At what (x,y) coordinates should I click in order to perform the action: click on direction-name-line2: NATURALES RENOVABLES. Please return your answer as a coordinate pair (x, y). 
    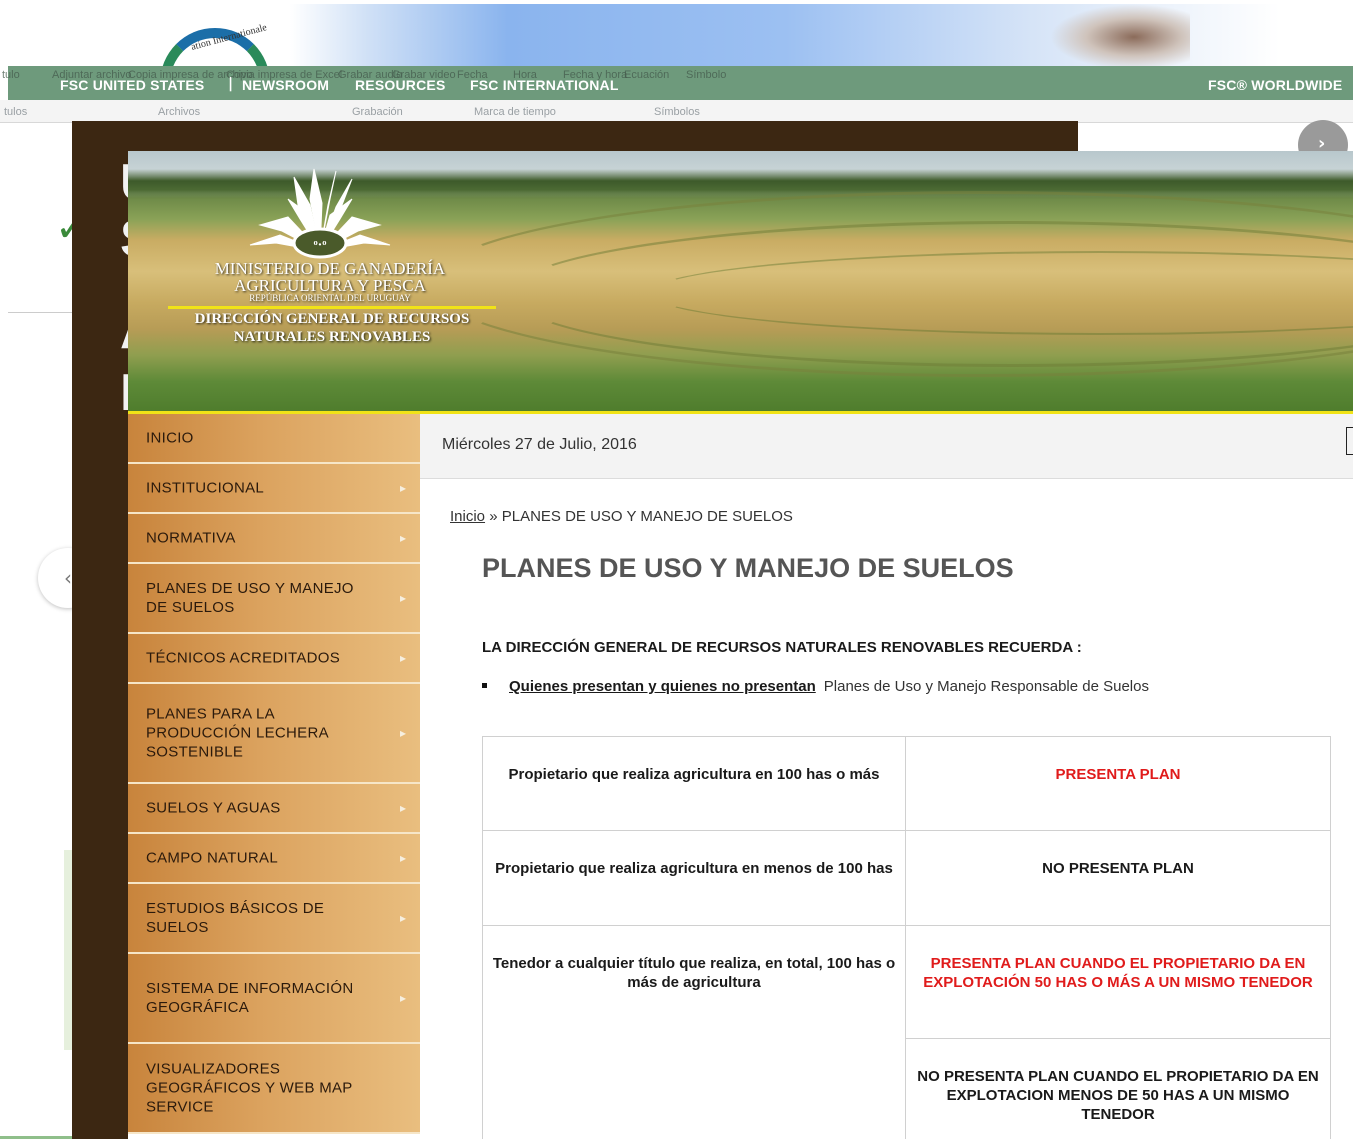
    Looking at the image, I should click on (332, 337).